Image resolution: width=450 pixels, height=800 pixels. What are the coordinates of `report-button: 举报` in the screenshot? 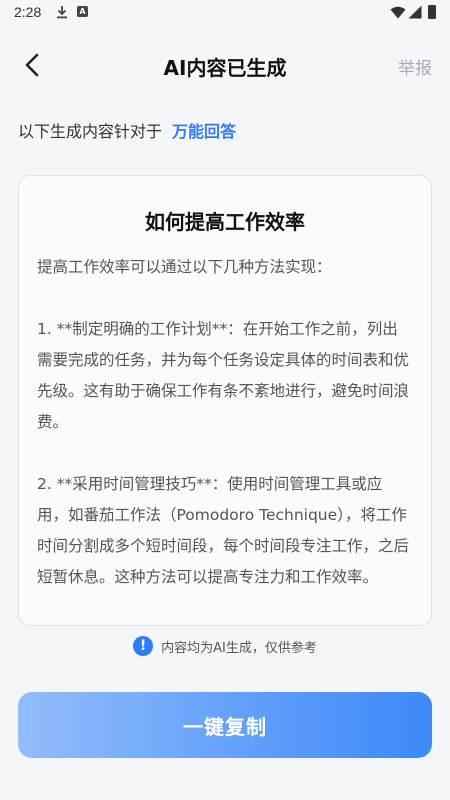 It's located at (415, 66).